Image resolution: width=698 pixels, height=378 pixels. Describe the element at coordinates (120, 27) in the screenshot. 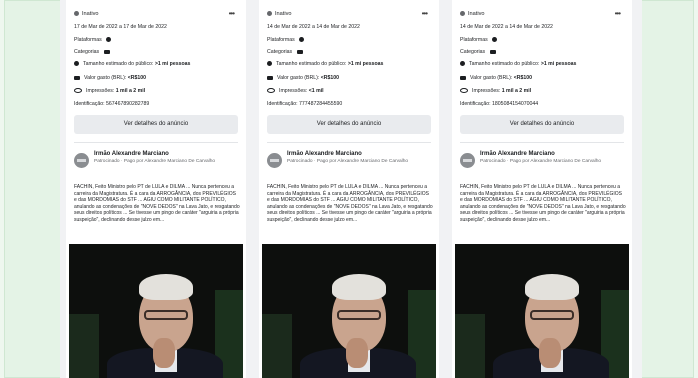

I see `date-range: 17 de Mar de 2022 a 17 de Mar de 2022` at that location.